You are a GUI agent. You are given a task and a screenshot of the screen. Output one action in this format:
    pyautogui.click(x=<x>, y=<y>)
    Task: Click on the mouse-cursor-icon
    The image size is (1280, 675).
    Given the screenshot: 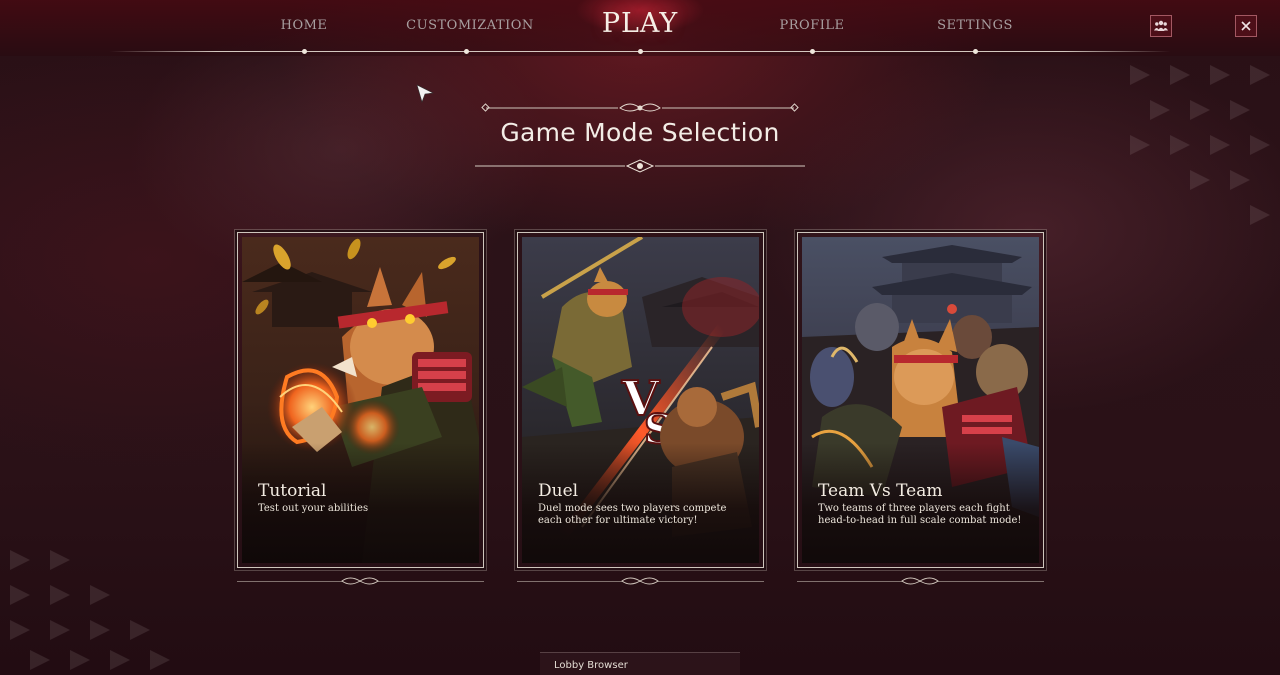 What is the action you would take?
    pyautogui.click(x=425, y=93)
    